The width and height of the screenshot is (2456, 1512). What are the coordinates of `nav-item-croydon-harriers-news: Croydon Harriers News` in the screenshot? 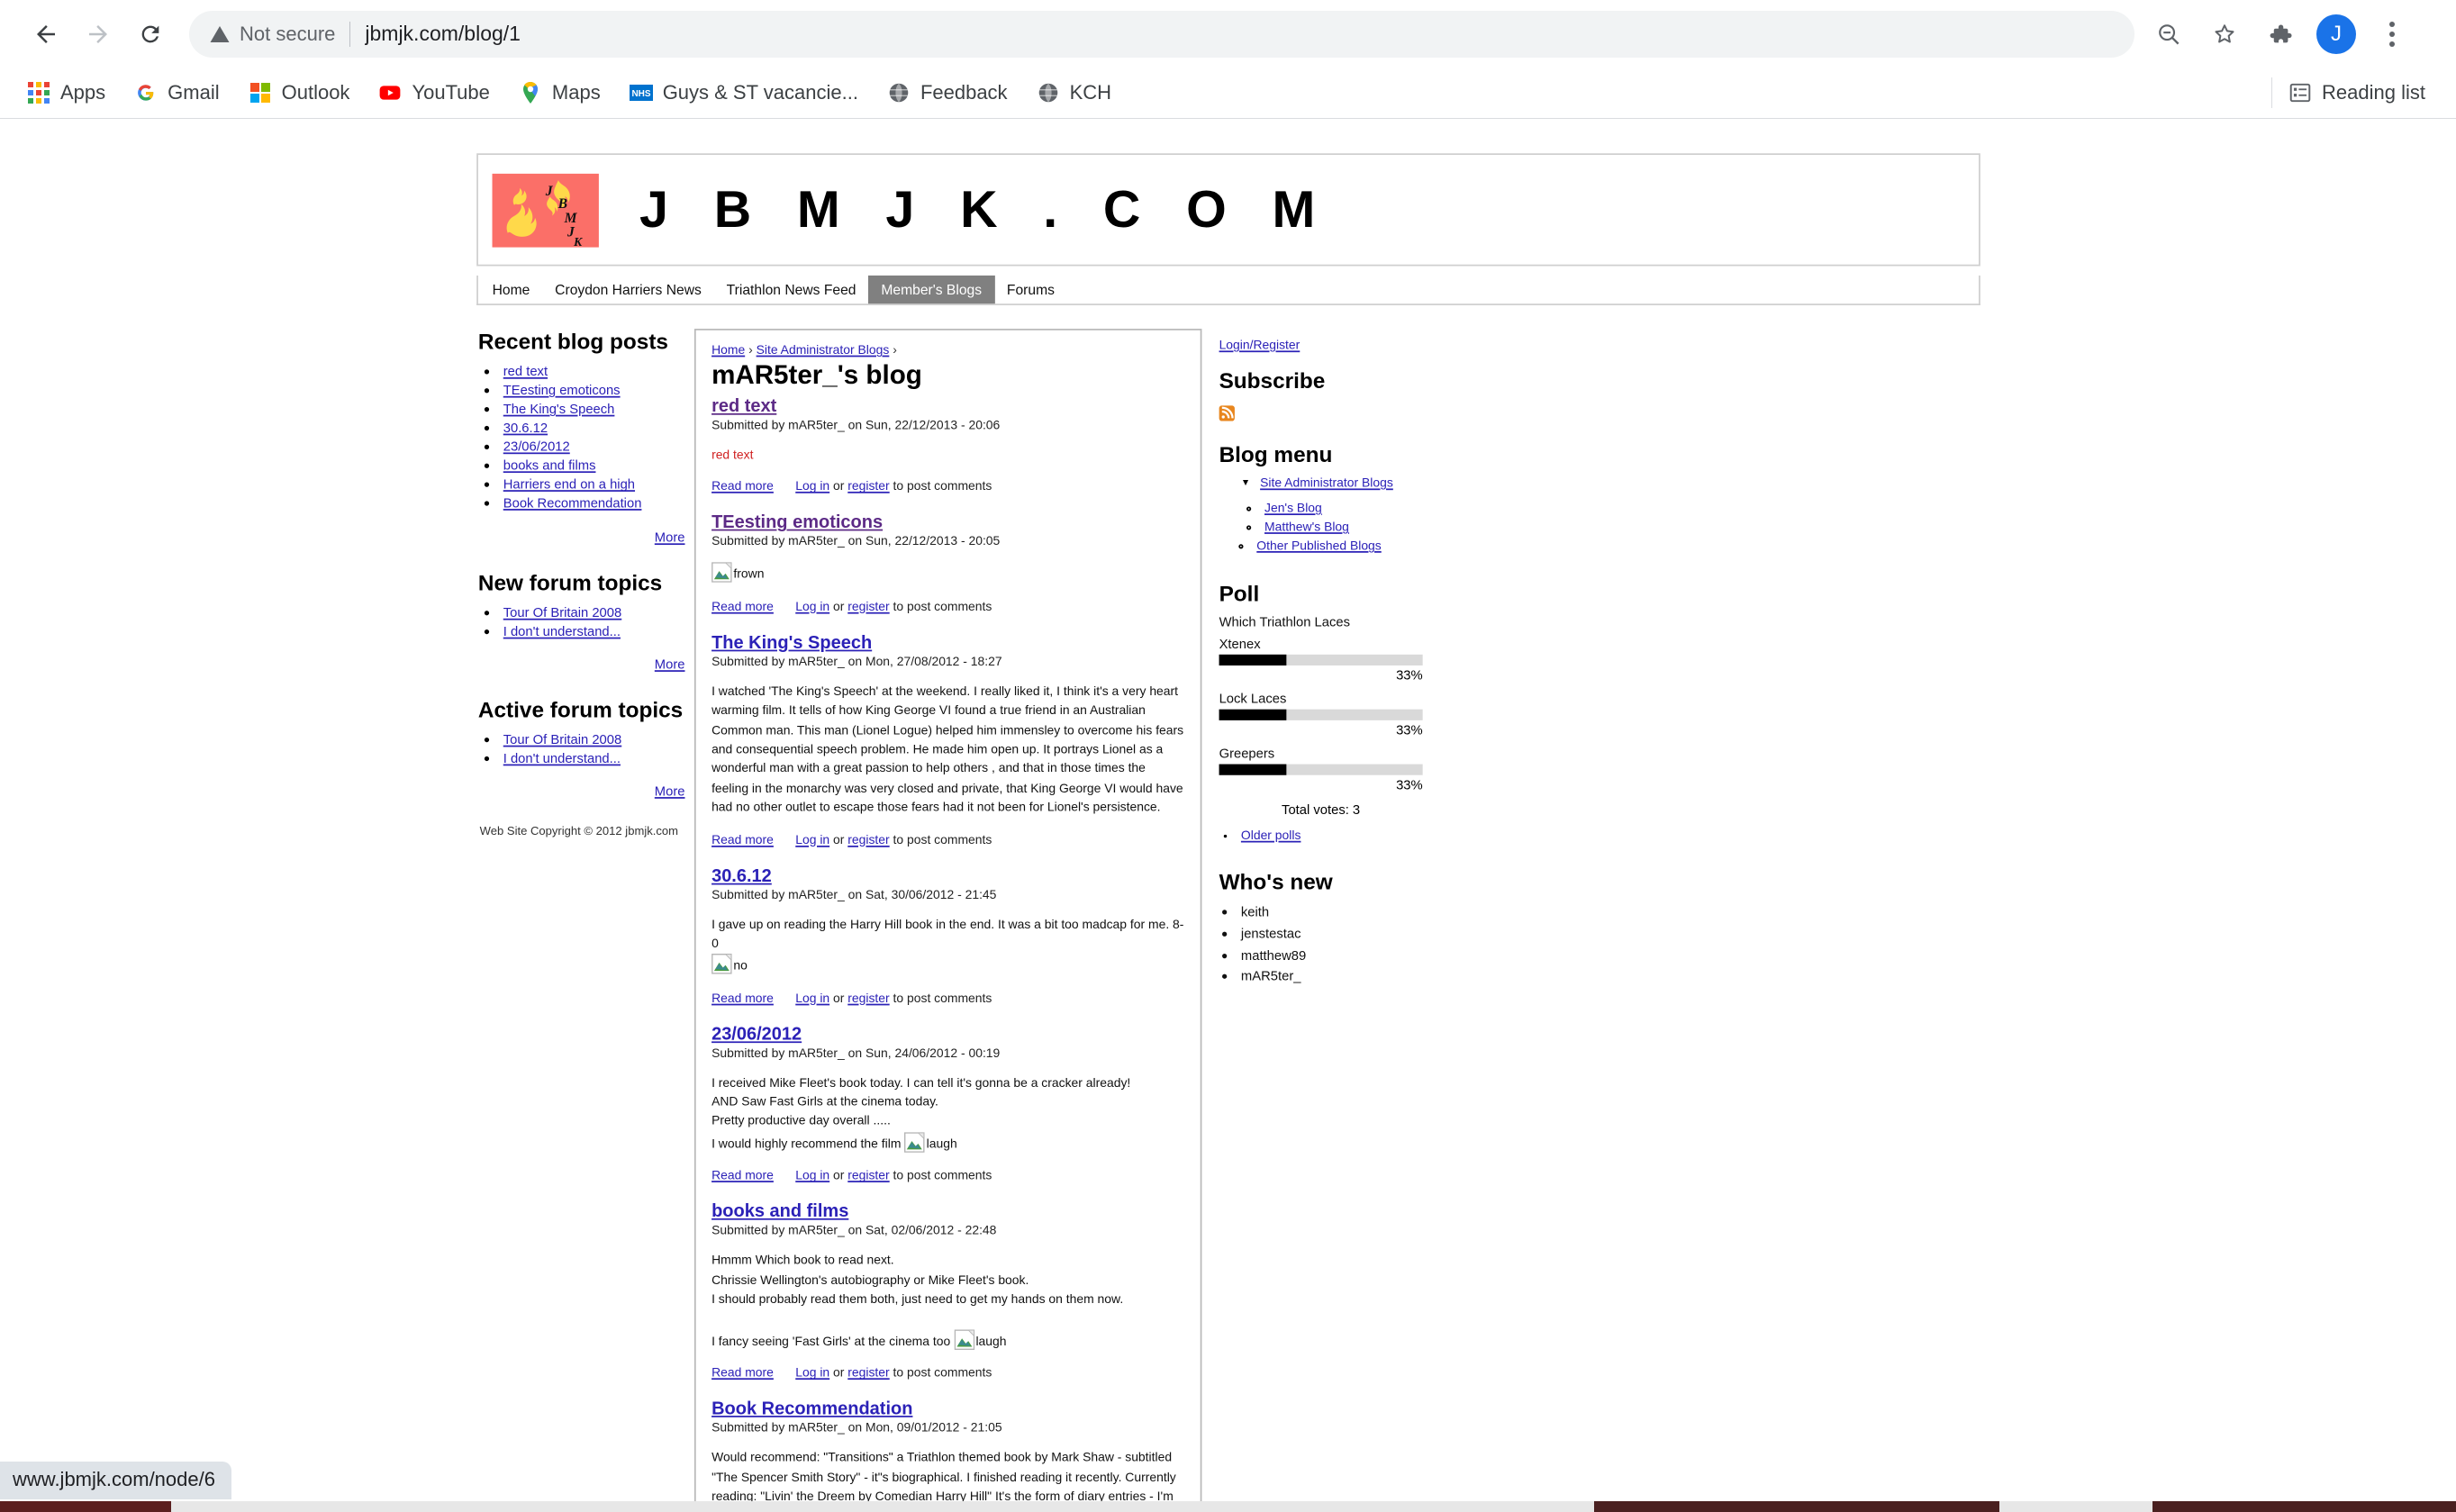 It's located at (627, 289).